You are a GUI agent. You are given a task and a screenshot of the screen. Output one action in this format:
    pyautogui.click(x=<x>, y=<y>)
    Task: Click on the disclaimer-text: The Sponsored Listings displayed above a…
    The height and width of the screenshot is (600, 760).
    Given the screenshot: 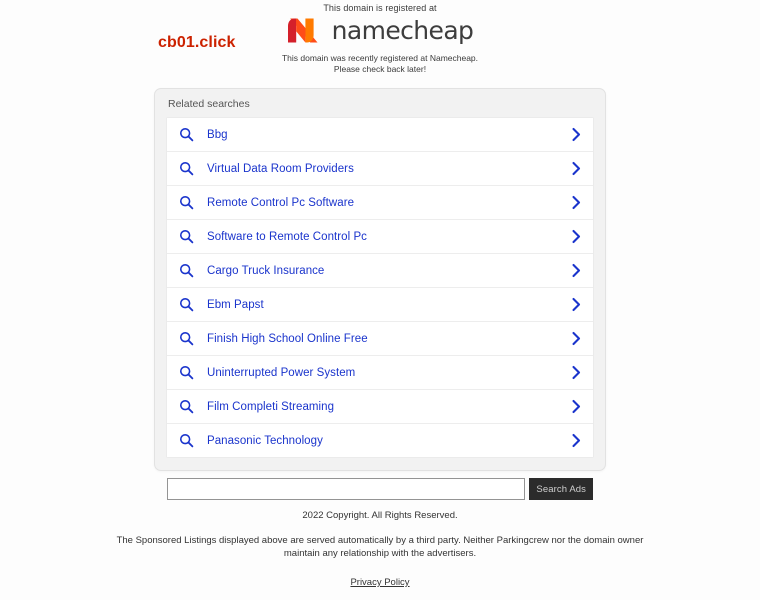 What is the action you would take?
    pyautogui.click(x=380, y=547)
    